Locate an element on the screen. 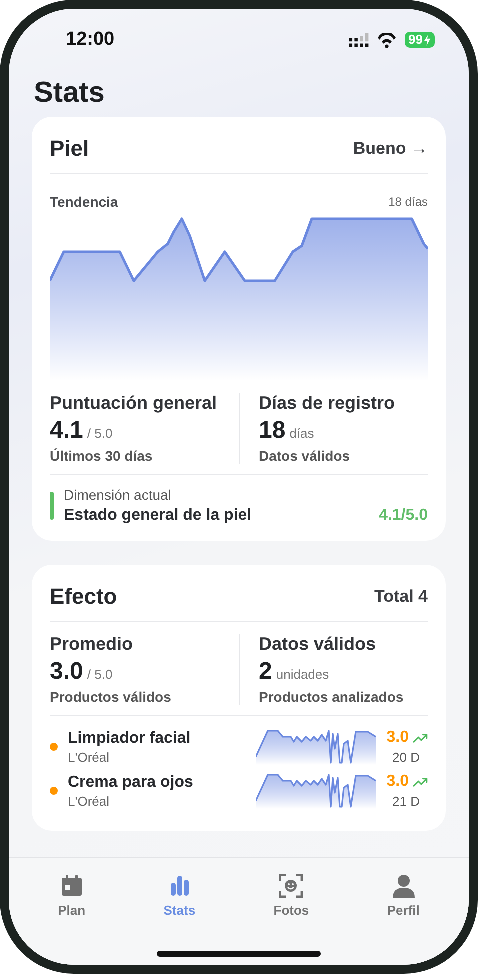  tab: Fotos is located at coordinates (292, 896).